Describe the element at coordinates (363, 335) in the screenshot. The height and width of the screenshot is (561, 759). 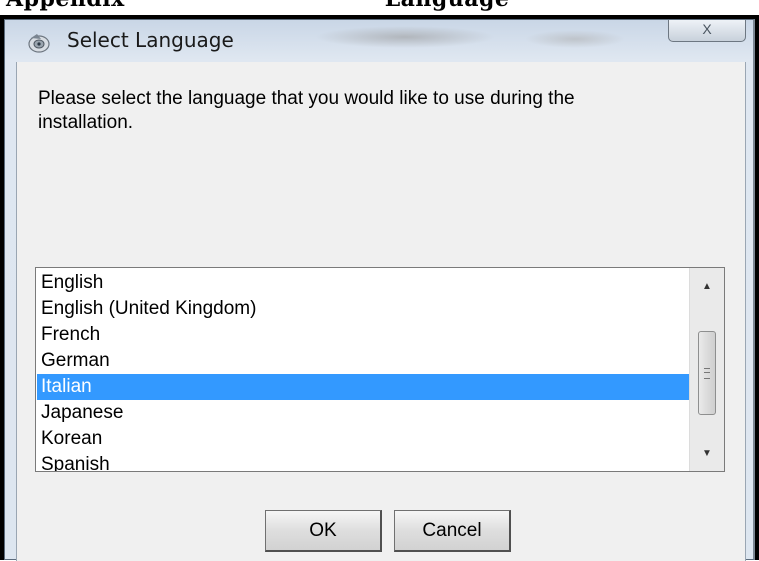
I see `list-item-french: French` at that location.